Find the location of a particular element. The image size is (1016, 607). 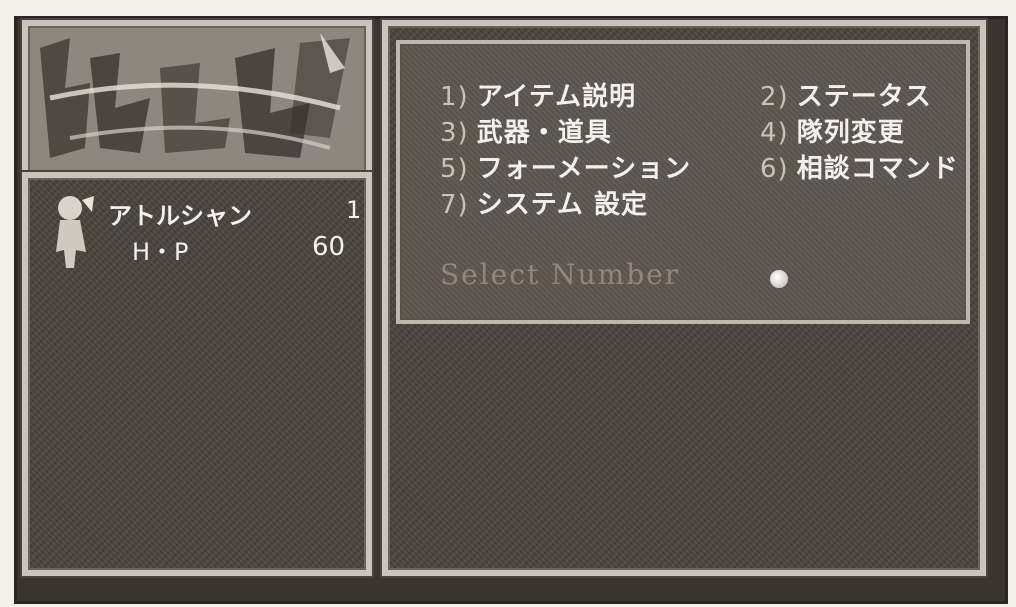

character-name: アトルシャン is located at coordinates (180, 216).